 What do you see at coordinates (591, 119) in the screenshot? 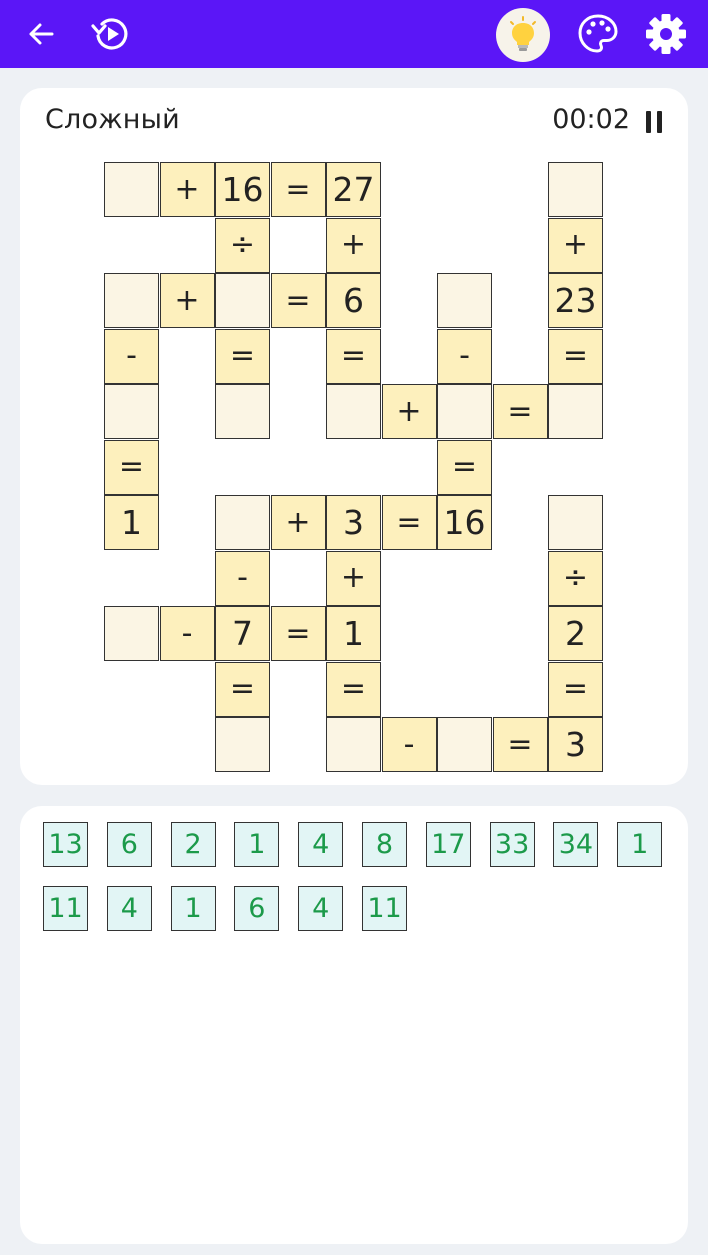
I see `timer: 00:02` at bounding box center [591, 119].